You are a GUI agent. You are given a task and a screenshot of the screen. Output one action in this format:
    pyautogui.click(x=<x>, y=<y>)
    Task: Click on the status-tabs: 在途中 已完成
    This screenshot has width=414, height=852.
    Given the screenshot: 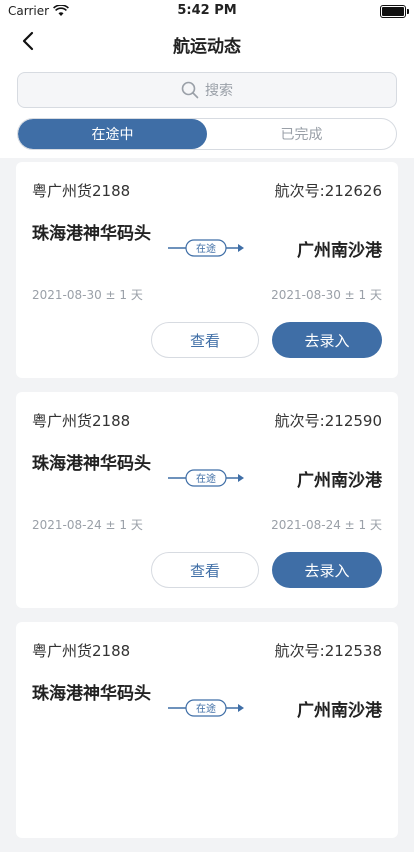 What is the action you would take?
    pyautogui.click(x=207, y=134)
    